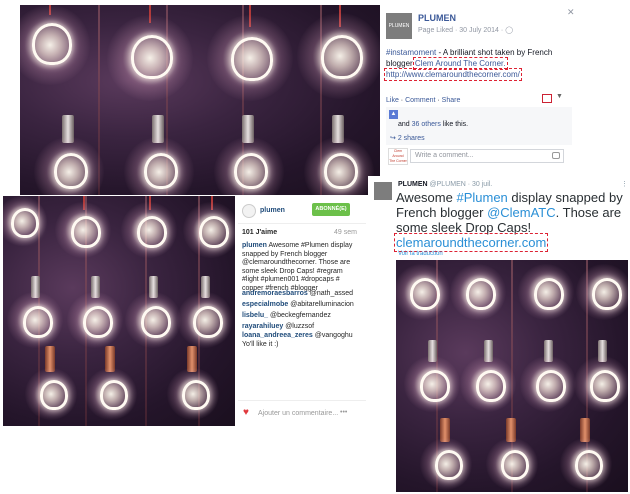  What do you see at coordinates (259, 232) in the screenshot?
I see `likes-count: 101 J'aime` at bounding box center [259, 232].